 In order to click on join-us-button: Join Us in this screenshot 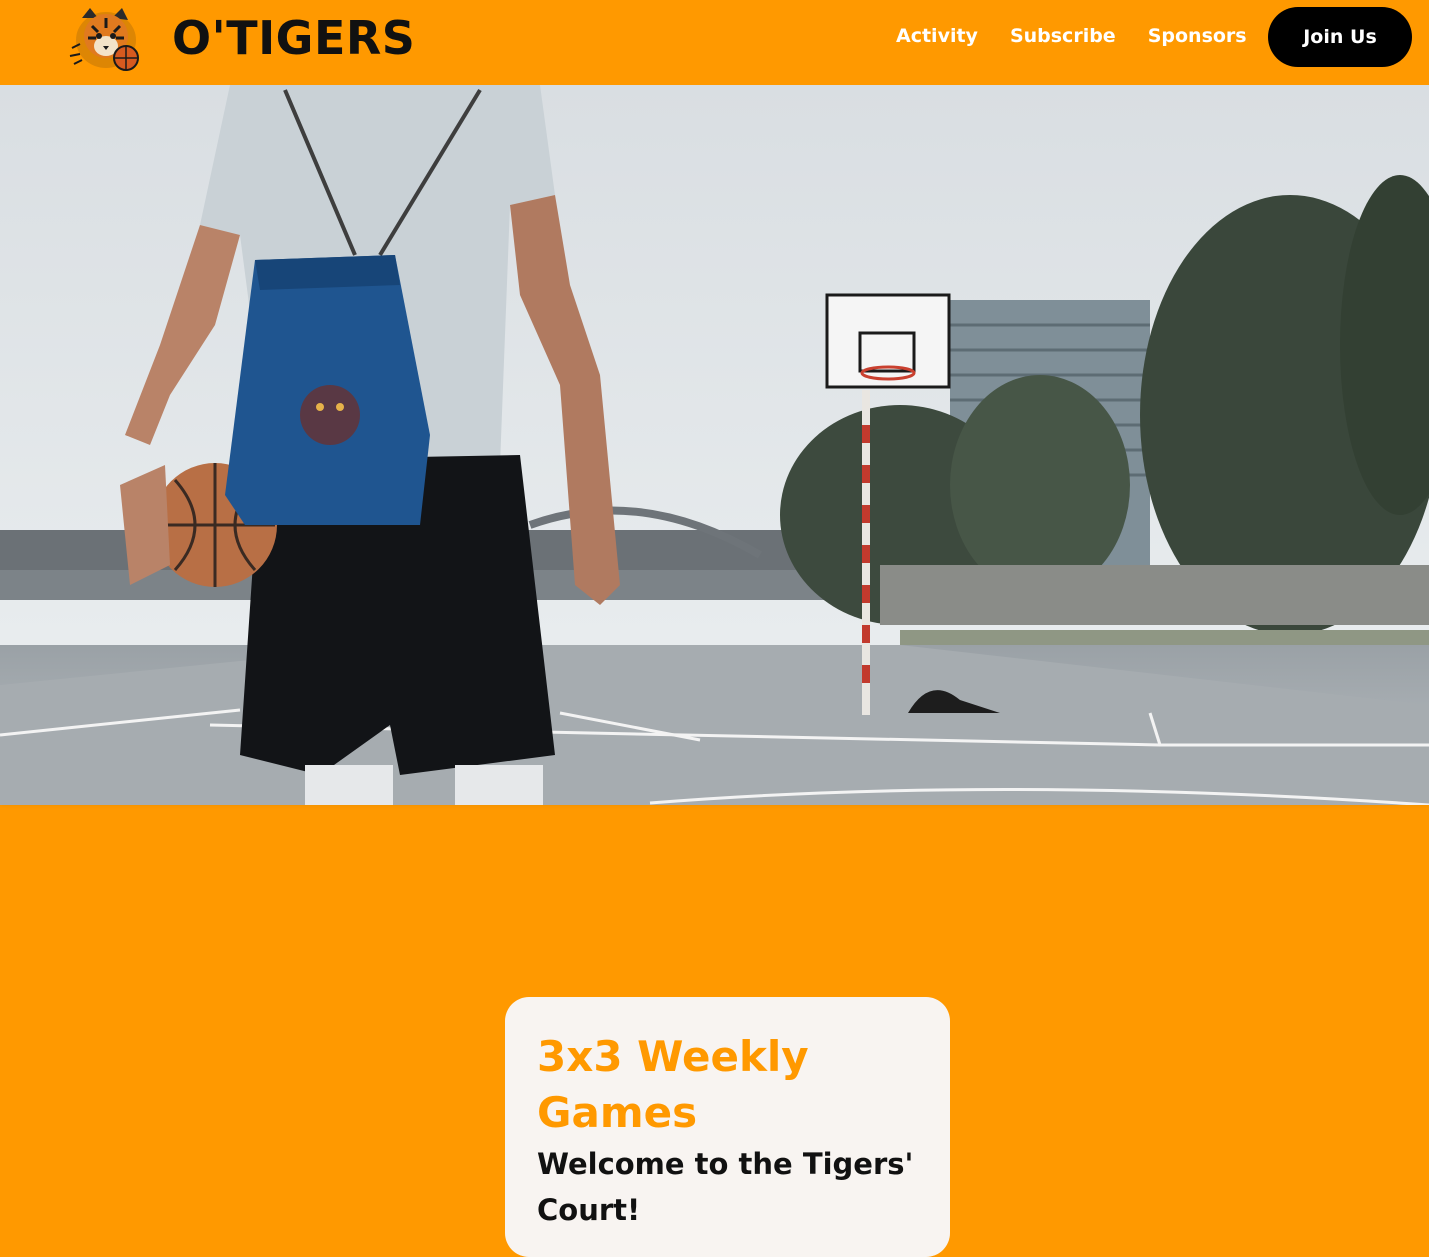, I will do `click(1340, 37)`.